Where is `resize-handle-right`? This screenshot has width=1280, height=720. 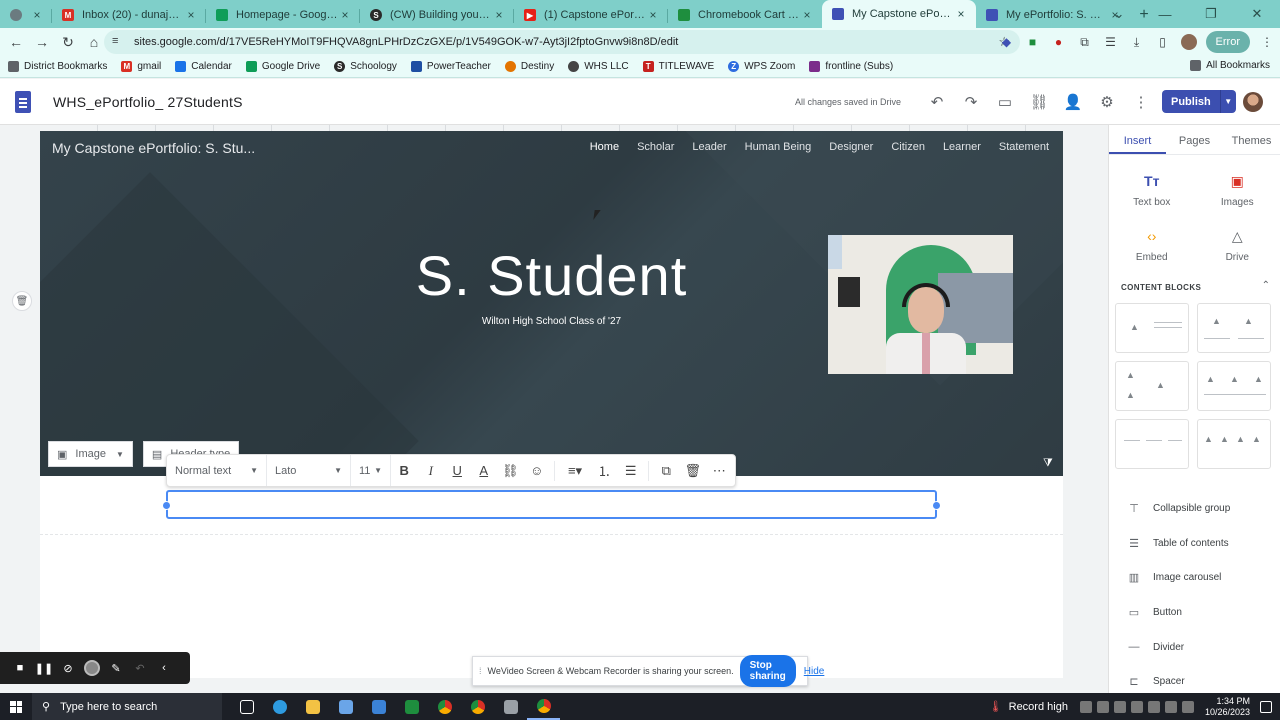
resize-handle-right is located at coordinates (936, 505).